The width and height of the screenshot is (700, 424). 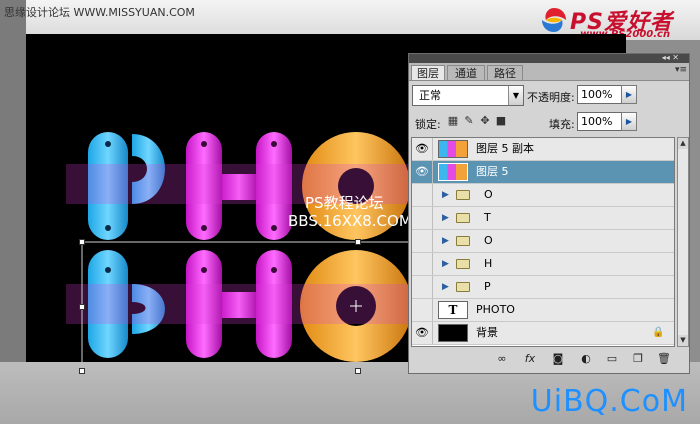 I want to click on panel-bottom-bar: ∞ fx ◙ ◐ ▭ ❐ 🗑, so click(x=549, y=360).